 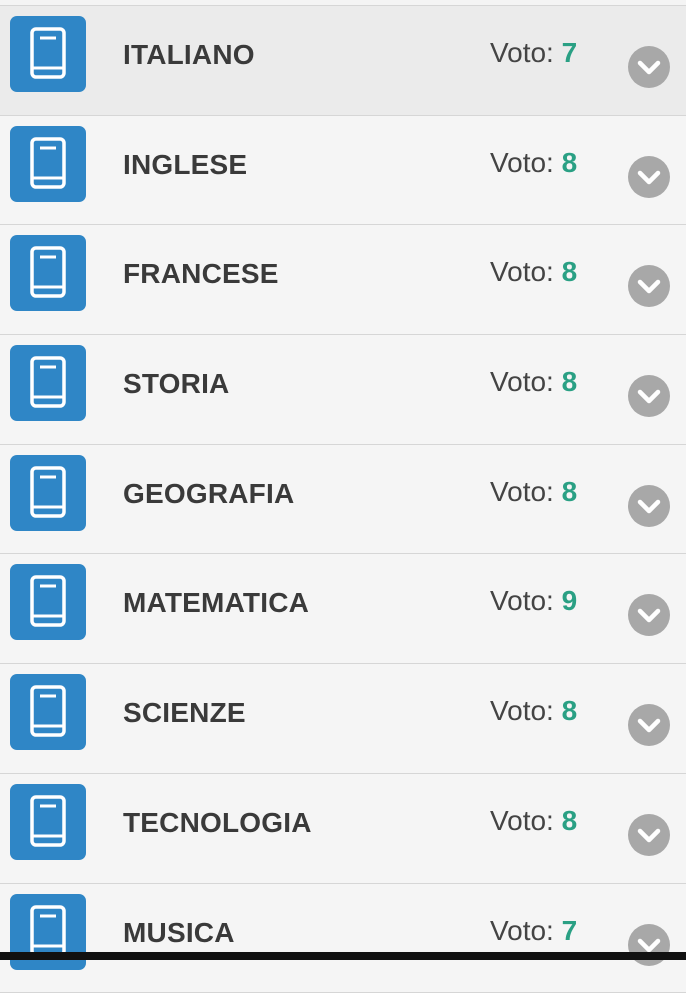 I want to click on subject-name: FRANCESE, so click(x=201, y=274).